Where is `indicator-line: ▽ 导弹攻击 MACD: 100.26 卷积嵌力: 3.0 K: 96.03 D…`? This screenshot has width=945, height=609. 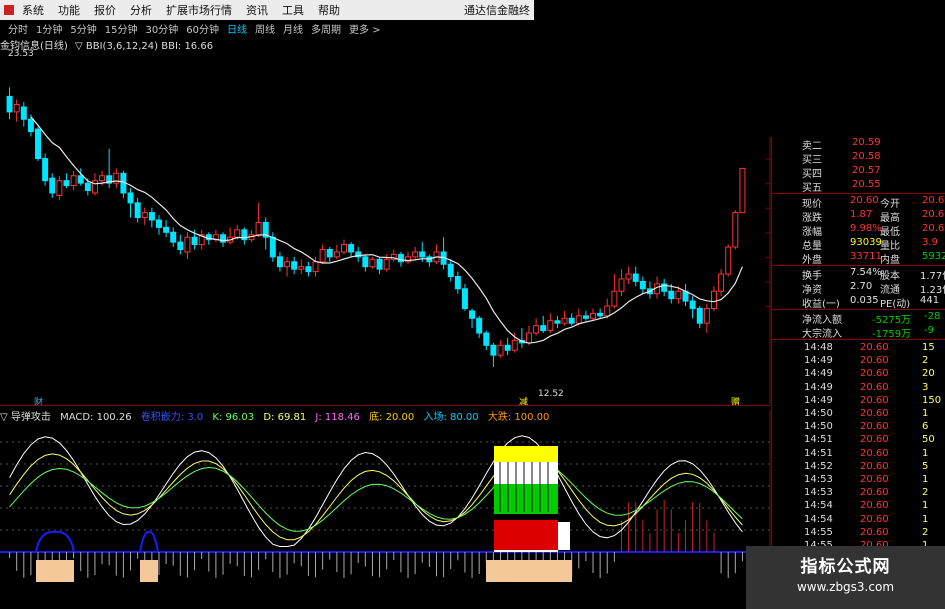
indicator-line: ▽ 导弹攻击 MACD: 100.26 卷积嵌力: 3.0 K: 96.03 D… is located at coordinates (277, 415).